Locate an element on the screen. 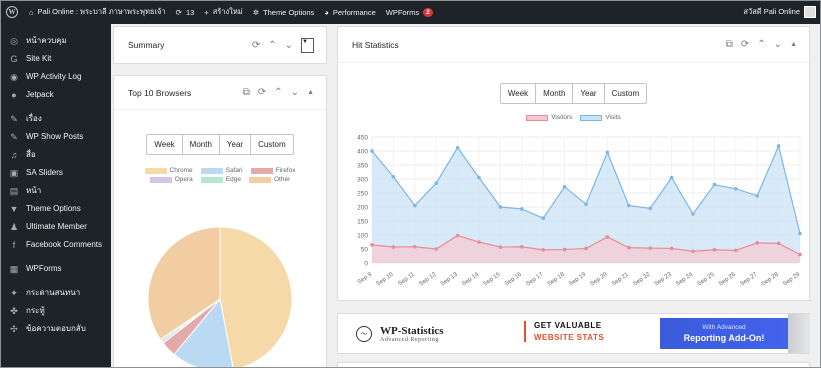  wp-statistics-logo-icon: 〜 is located at coordinates (364, 333).